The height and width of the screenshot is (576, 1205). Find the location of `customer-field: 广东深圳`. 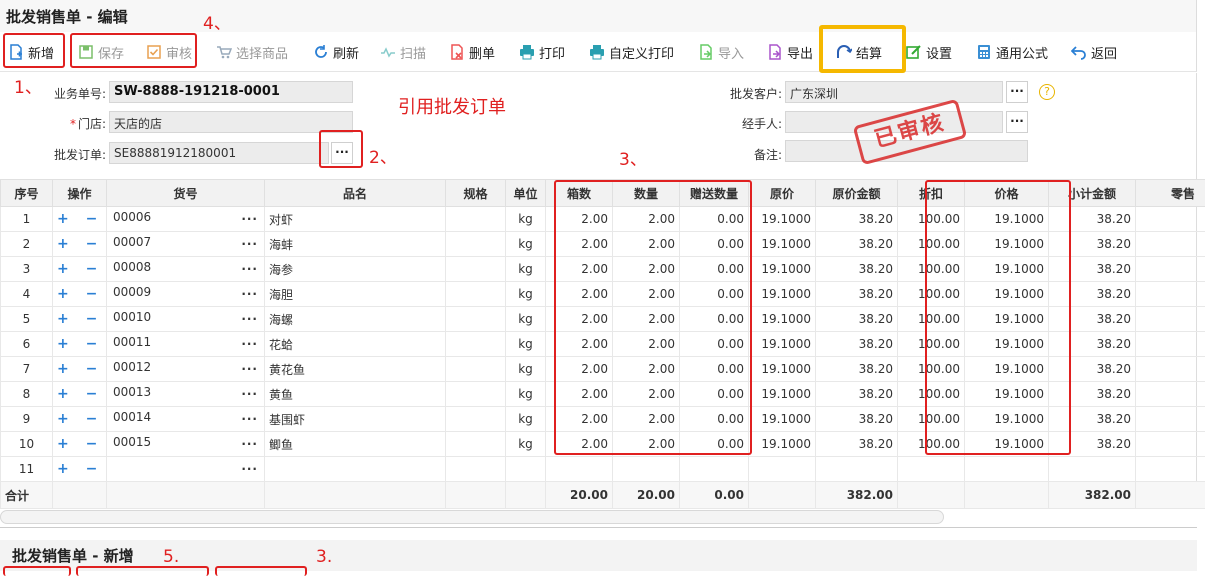

customer-field: 广东深圳 is located at coordinates (894, 92).